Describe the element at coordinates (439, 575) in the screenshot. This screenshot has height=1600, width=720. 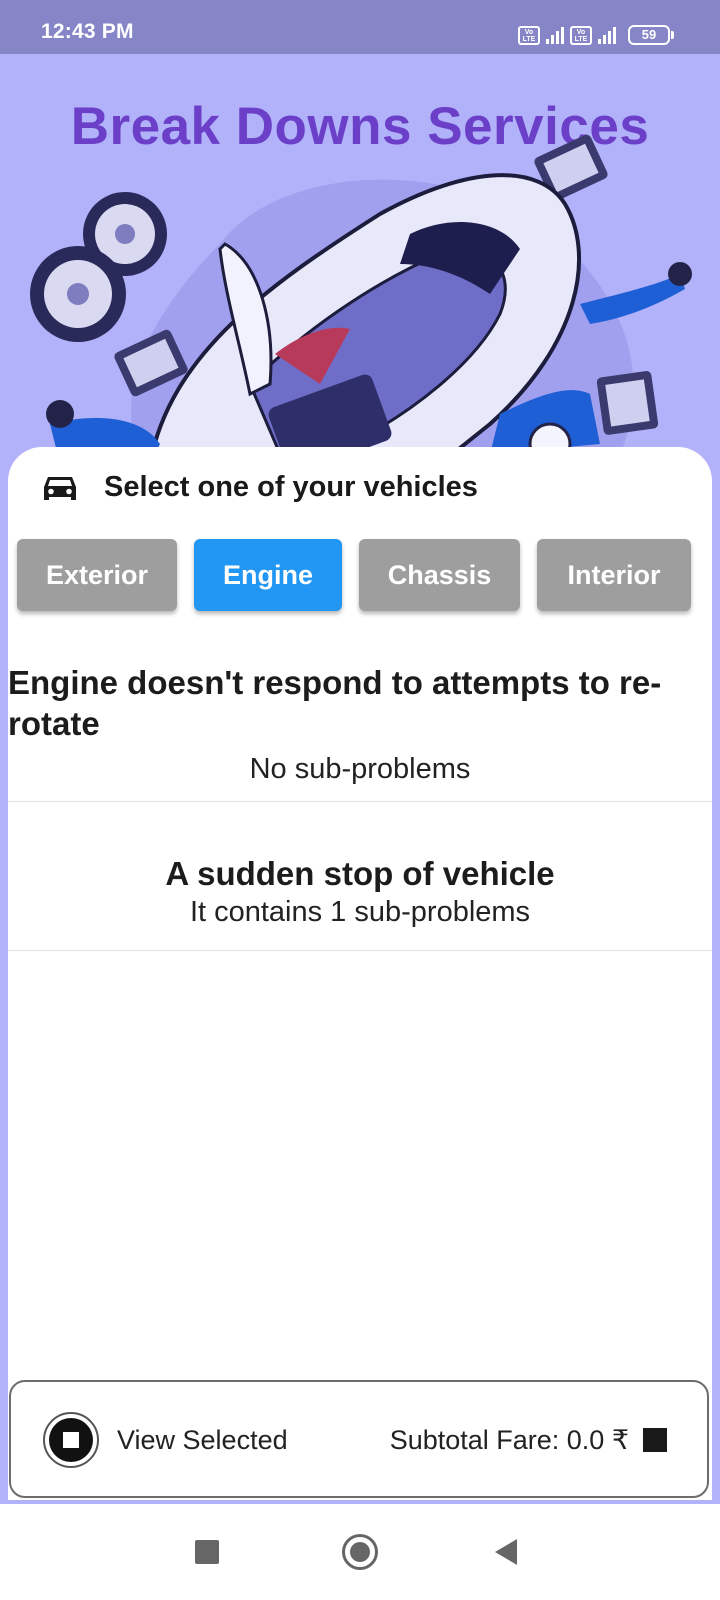
I see `tab-chassis: Chassis` at that location.